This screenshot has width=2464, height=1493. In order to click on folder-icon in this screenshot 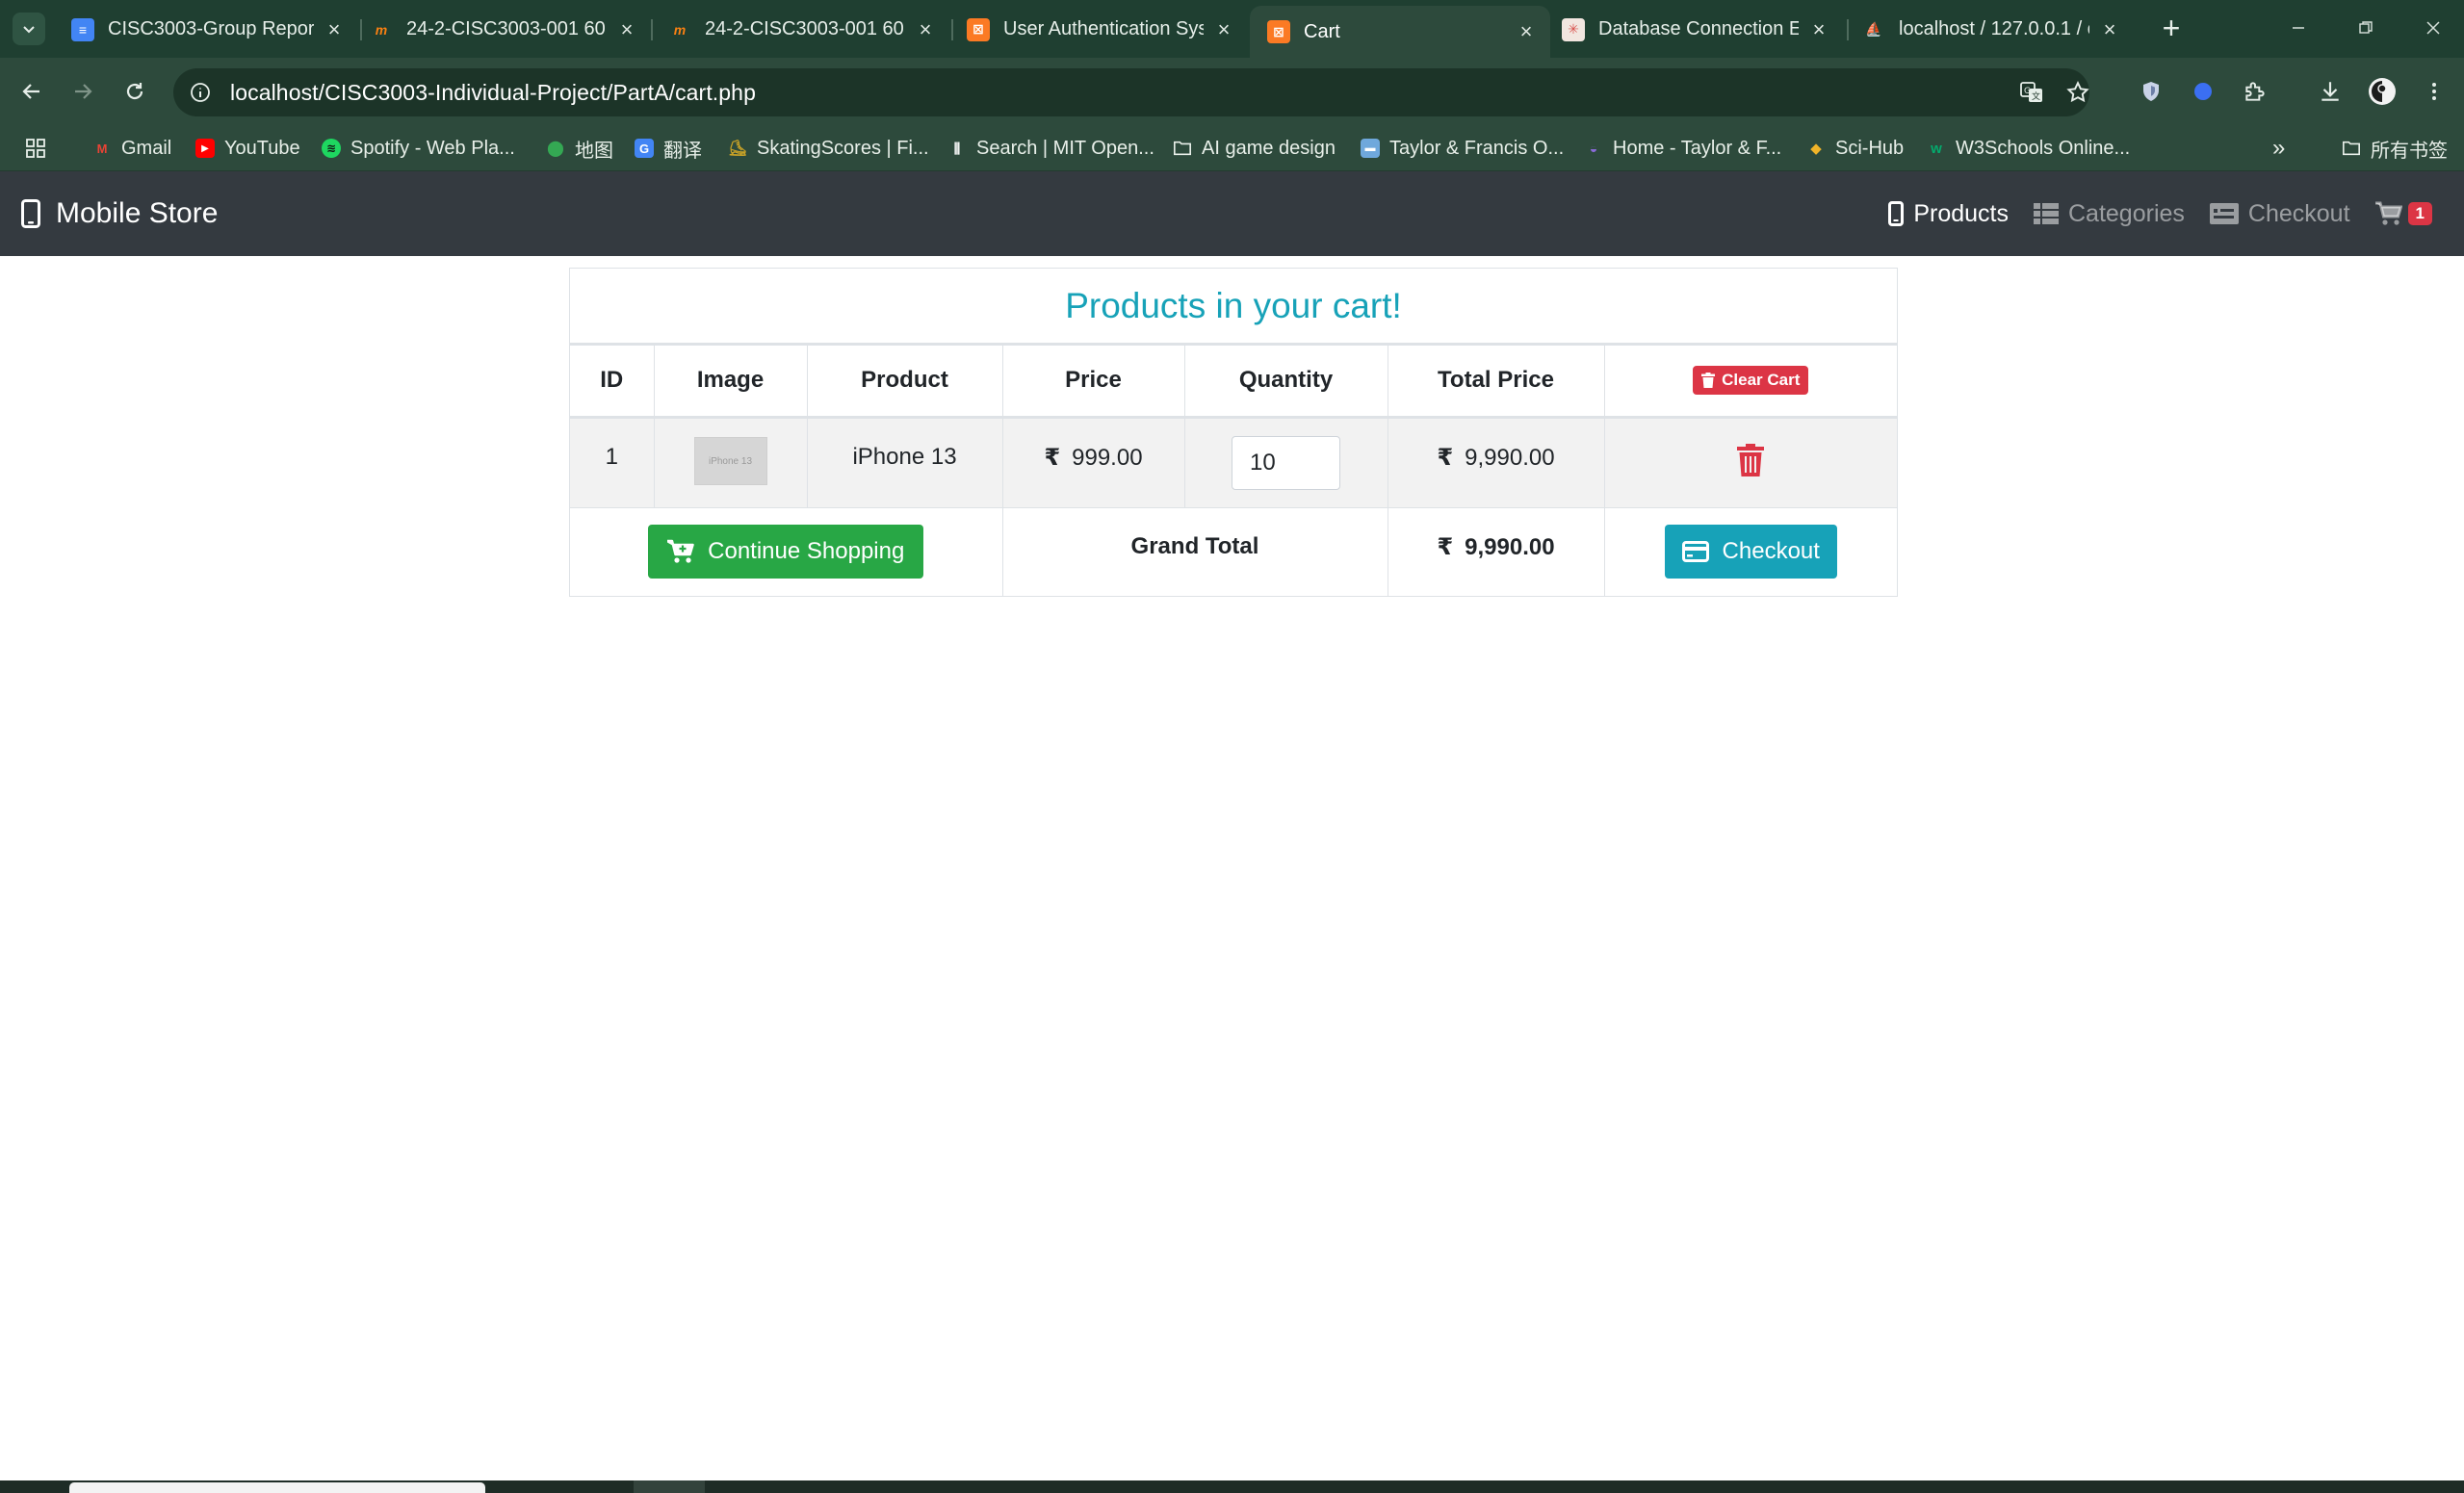, I will do `click(1182, 148)`.